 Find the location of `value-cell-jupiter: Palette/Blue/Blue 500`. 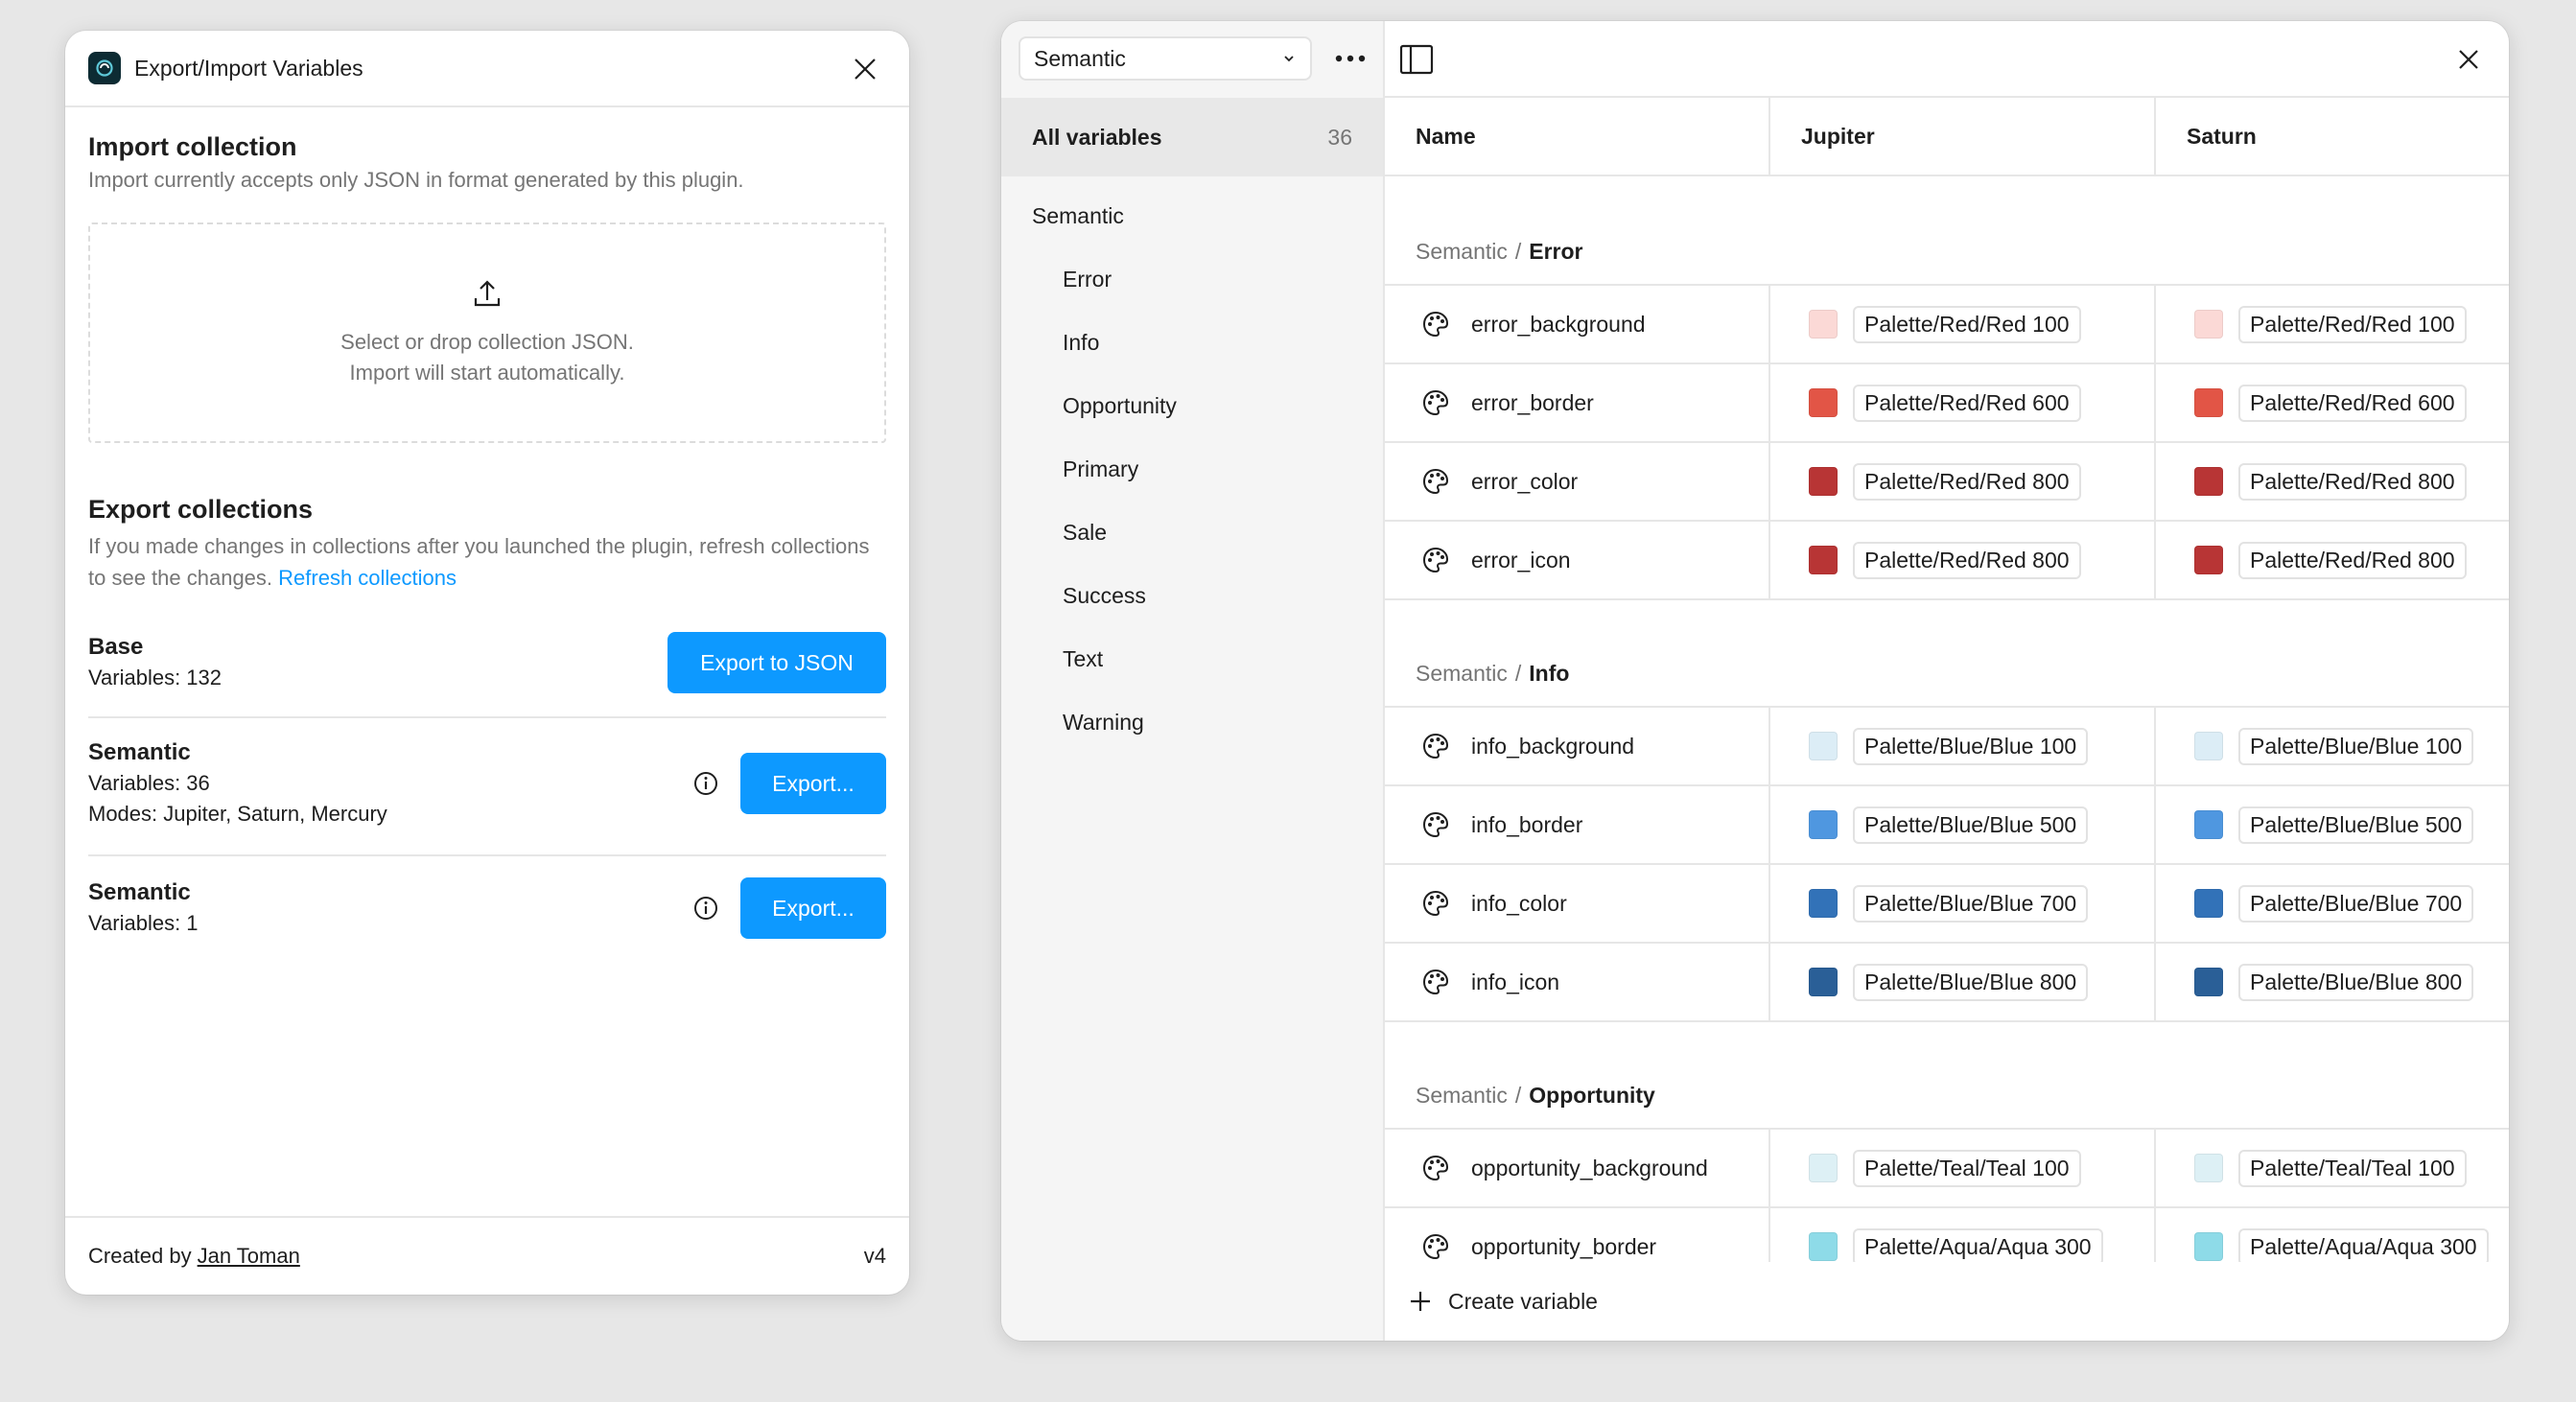

value-cell-jupiter: Palette/Blue/Blue 500 is located at coordinates (1963, 824).